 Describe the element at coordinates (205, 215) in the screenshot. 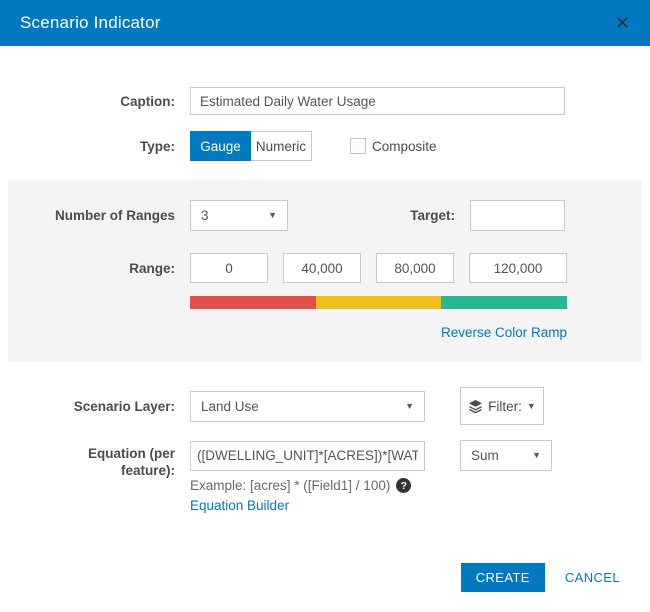

I see `number-of-ranges-value: 3` at that location.